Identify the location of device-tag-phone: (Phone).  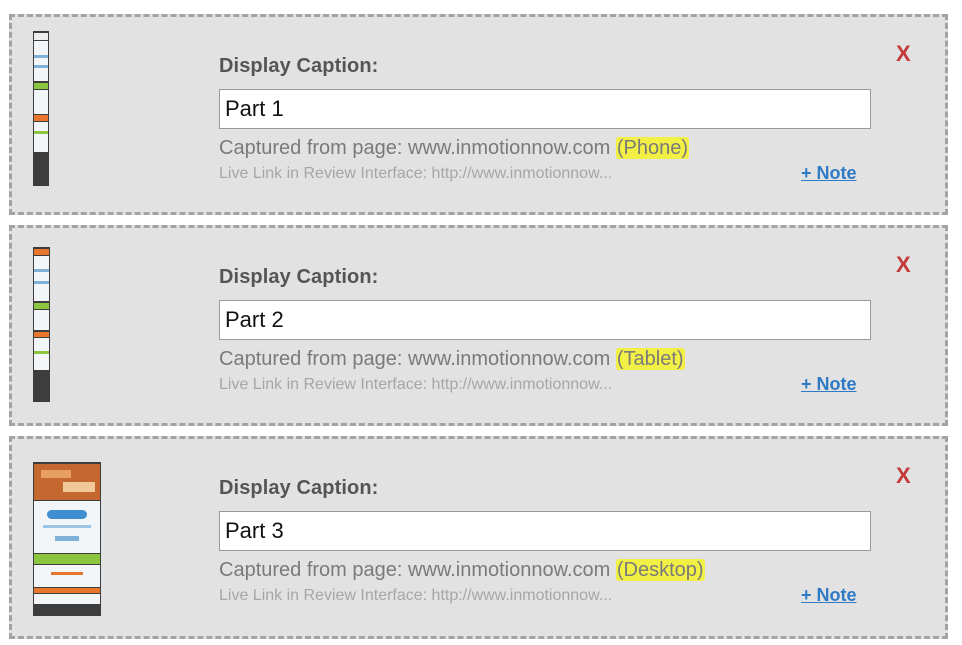
(652, 148).